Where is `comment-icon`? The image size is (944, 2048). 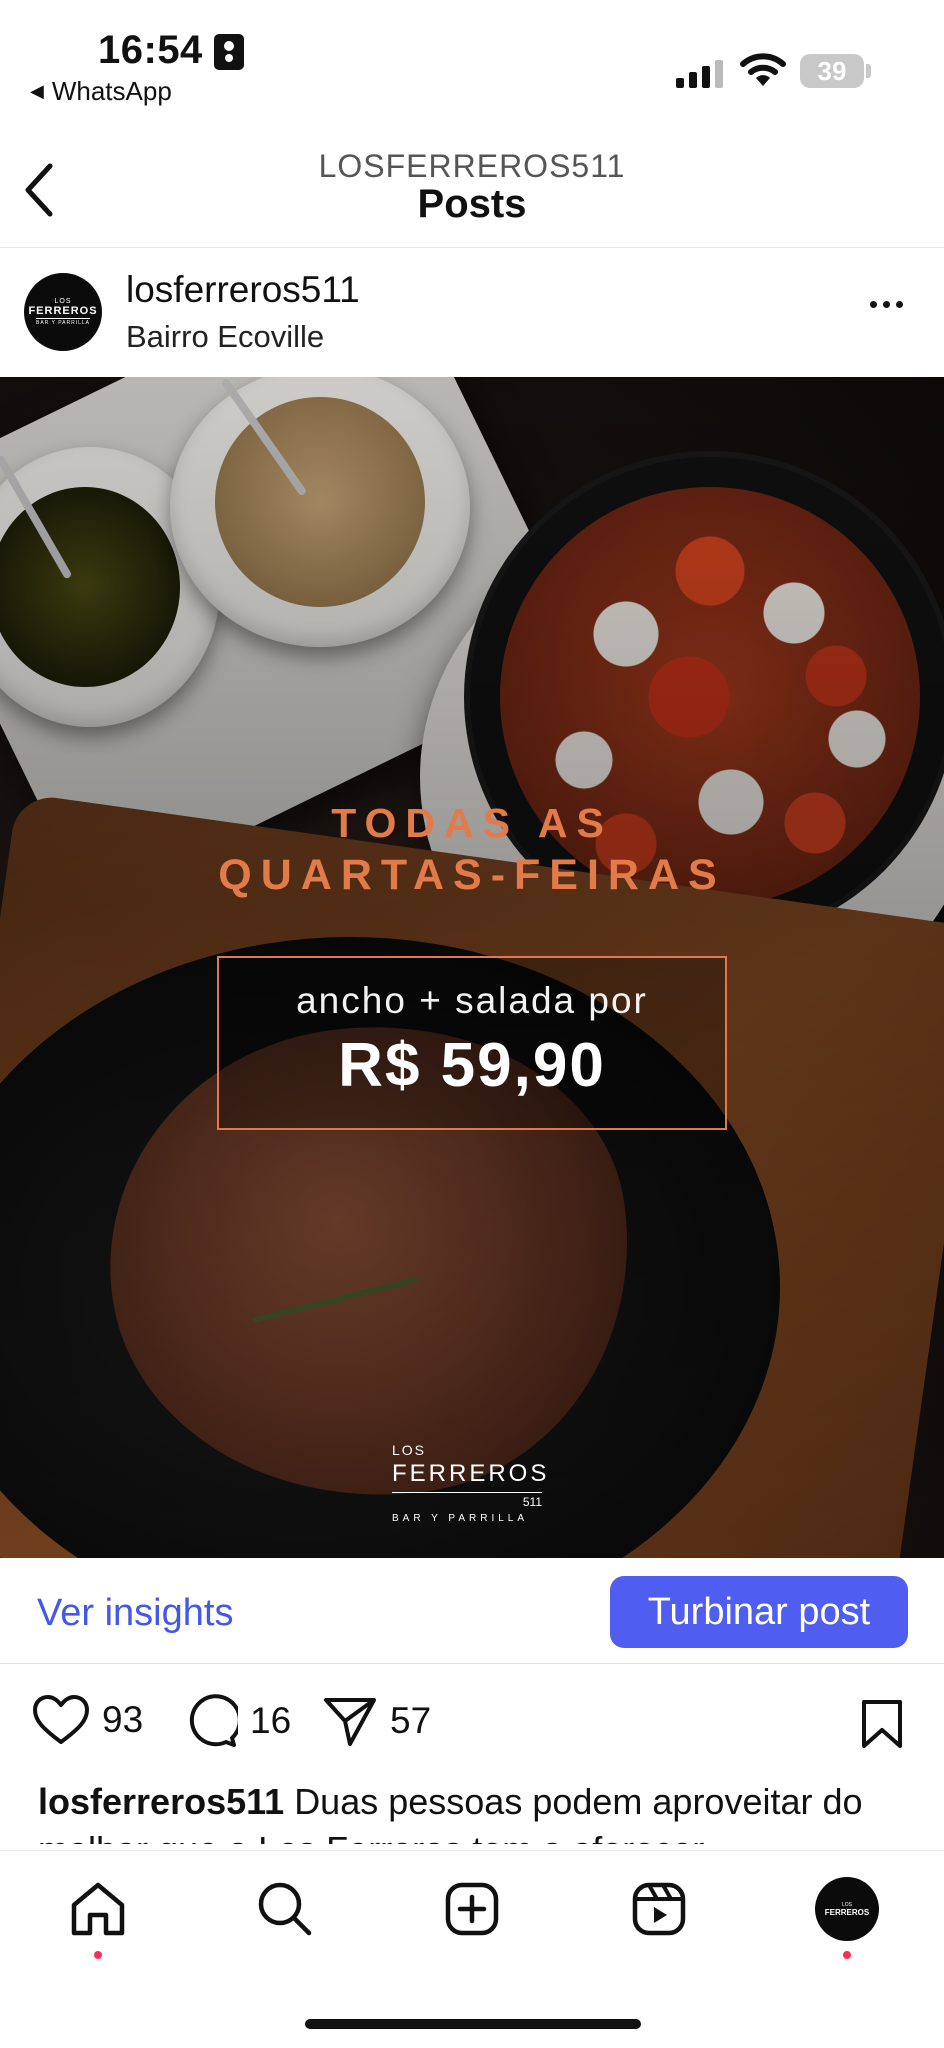
comment-icon is located at coordinates (213, 1720).